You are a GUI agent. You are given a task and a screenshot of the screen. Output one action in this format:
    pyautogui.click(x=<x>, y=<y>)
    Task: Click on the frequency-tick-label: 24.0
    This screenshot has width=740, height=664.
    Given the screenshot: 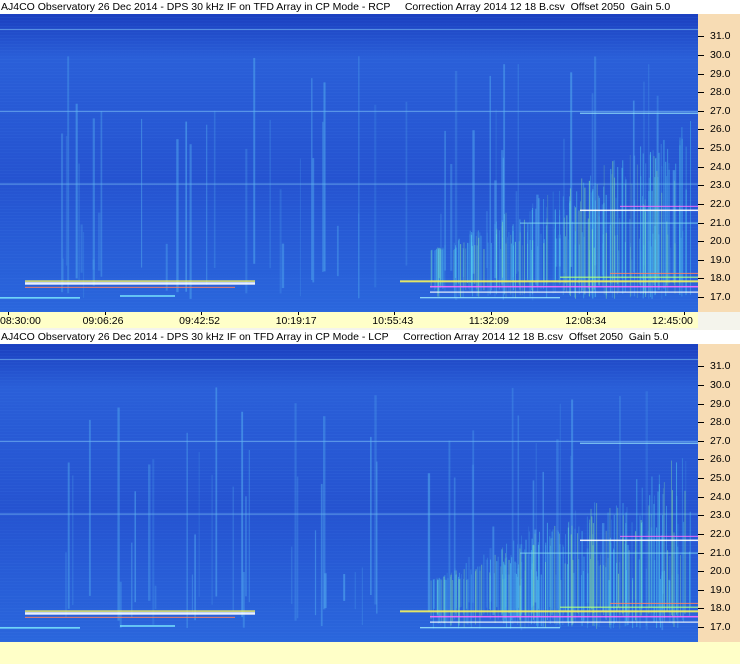 What is the action you would take?
    pyautogui.click(x=720, y=166)
    